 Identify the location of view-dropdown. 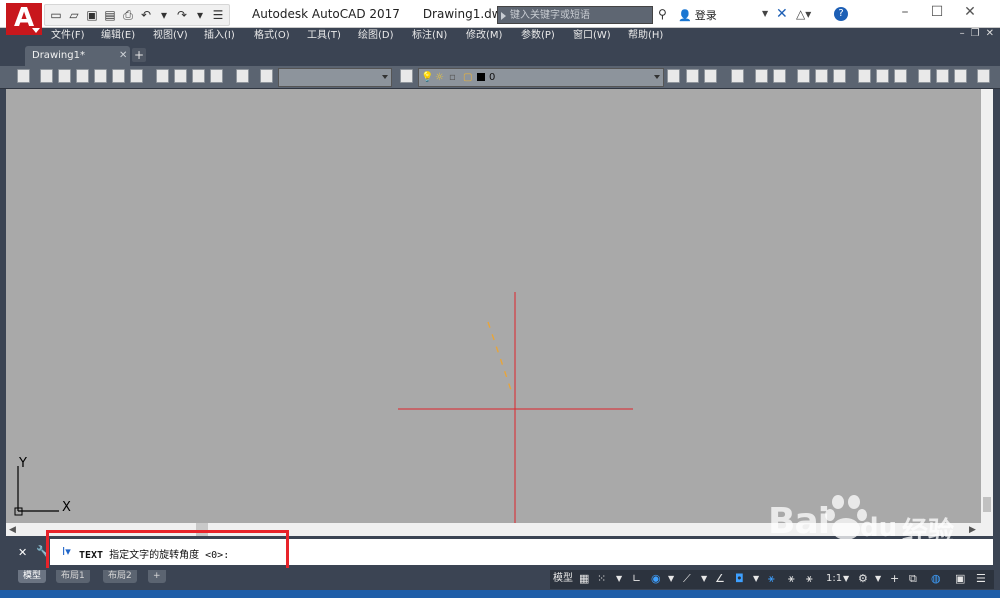
(335, 77).